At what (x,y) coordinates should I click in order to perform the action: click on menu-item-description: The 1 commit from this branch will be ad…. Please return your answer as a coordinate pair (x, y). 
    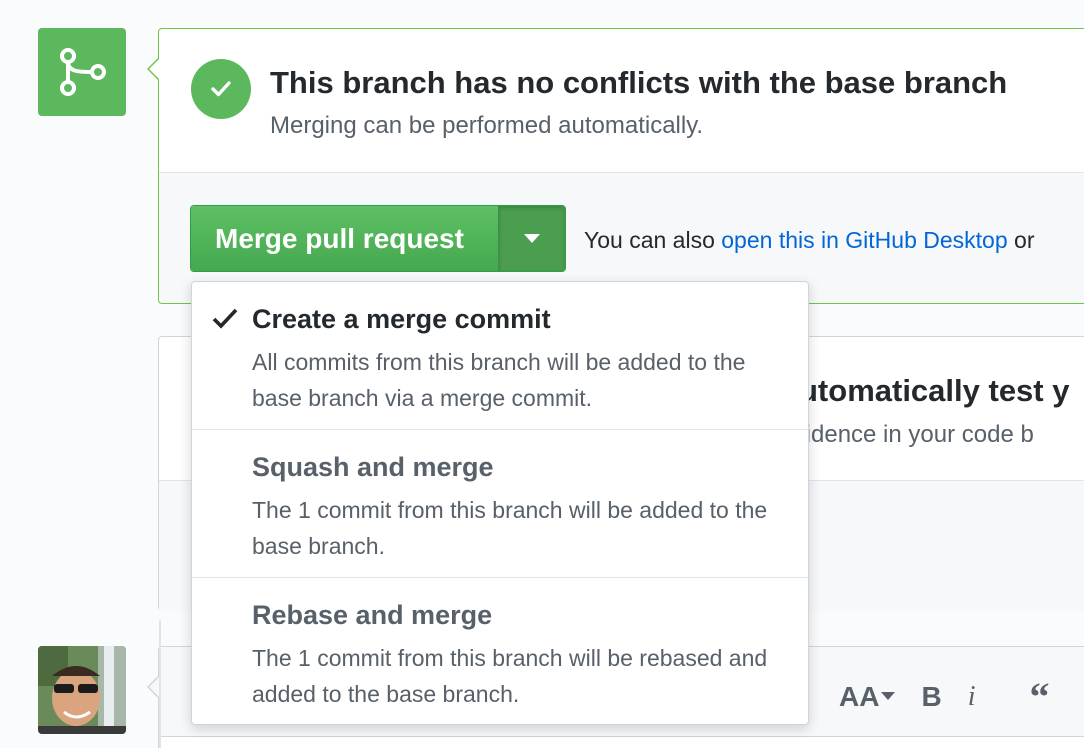
    Looking at the image, I should click on (510, 528).